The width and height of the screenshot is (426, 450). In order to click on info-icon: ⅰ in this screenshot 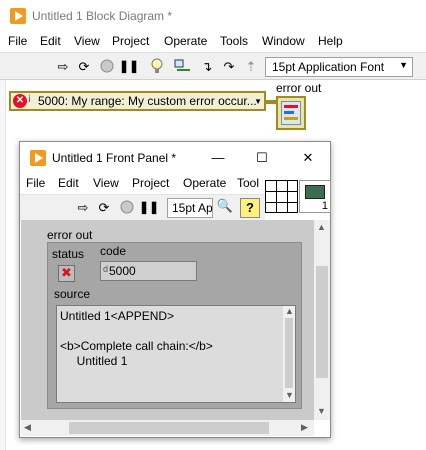, I will do `click(29, 99)`.